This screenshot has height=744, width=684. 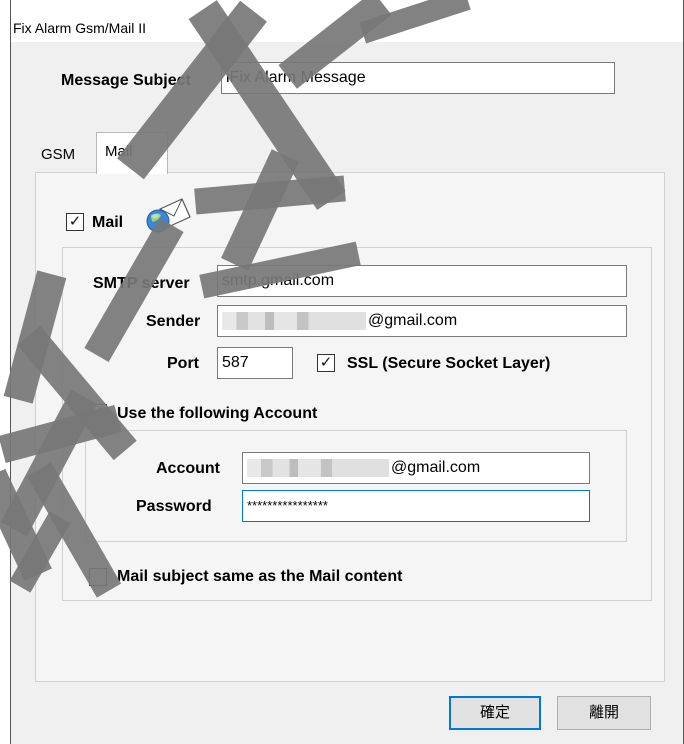 I want to click on window-title: Fix Alarm Gsm/Mail II, so click(x=80, y=28).